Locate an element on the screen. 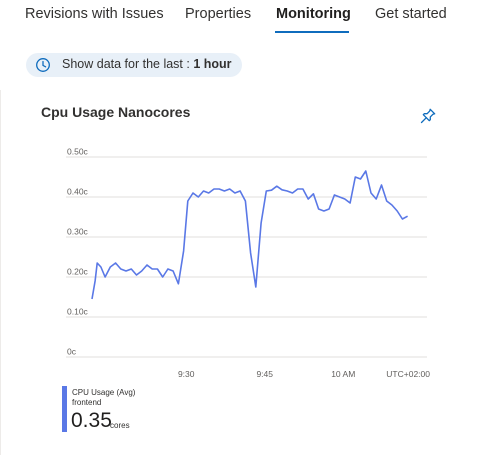  y-tick-label: 0c is located at coordinates (72, 352).